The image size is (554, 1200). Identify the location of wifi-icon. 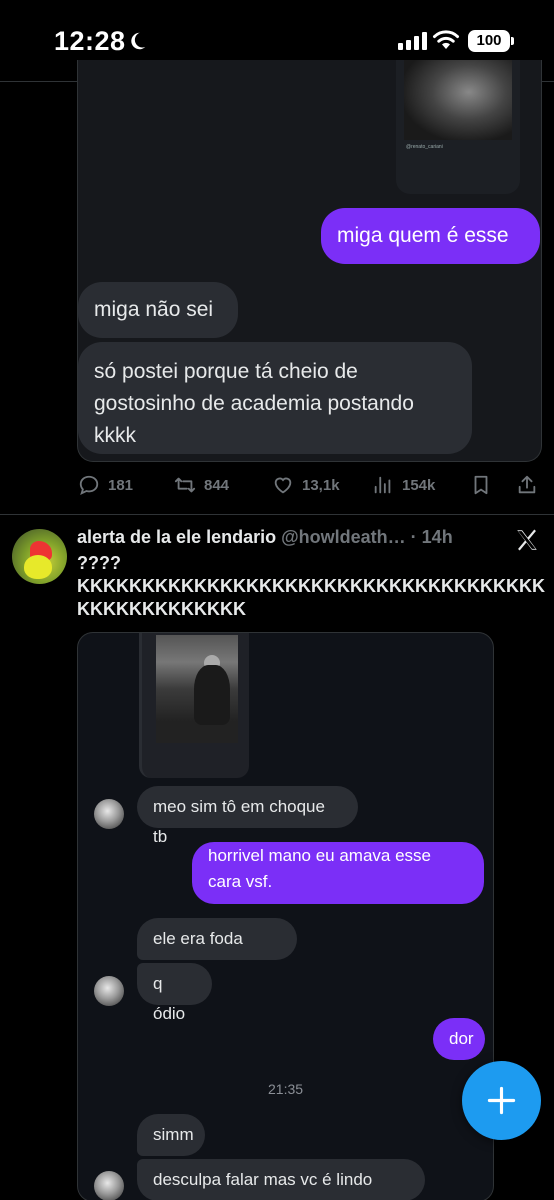
(446, 39).